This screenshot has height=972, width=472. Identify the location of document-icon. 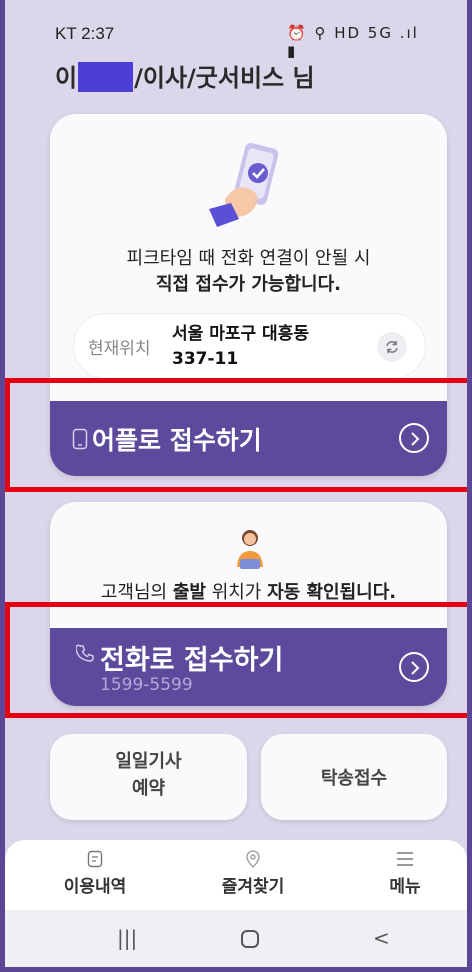
(95, 859).